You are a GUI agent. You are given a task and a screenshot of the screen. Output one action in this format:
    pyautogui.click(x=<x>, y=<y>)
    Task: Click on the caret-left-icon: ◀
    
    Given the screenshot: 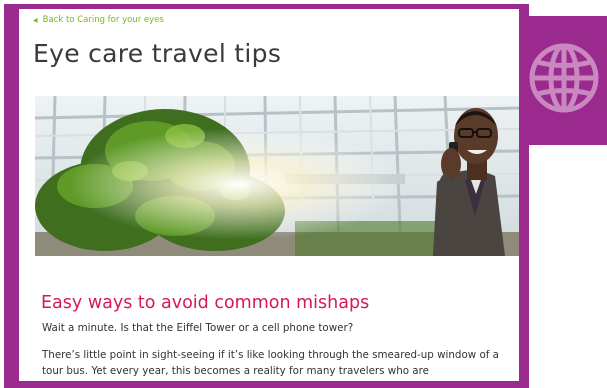 What is the action you would take?
    pyautogui.click(x=35, y=20)
    